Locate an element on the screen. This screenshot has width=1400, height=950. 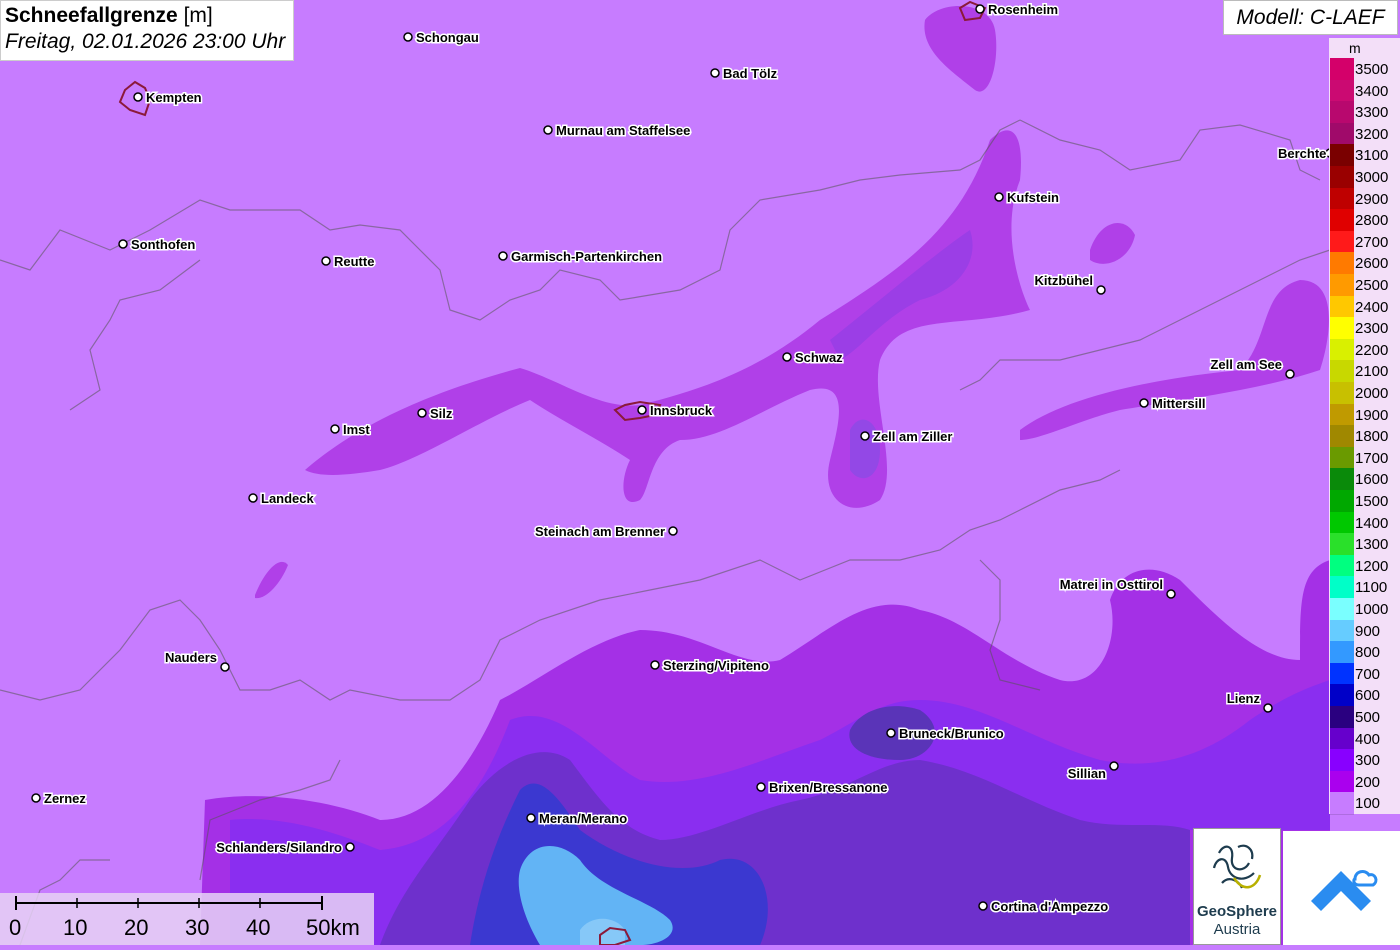
legend-row: 800 is located at coordinates (1364, 652).